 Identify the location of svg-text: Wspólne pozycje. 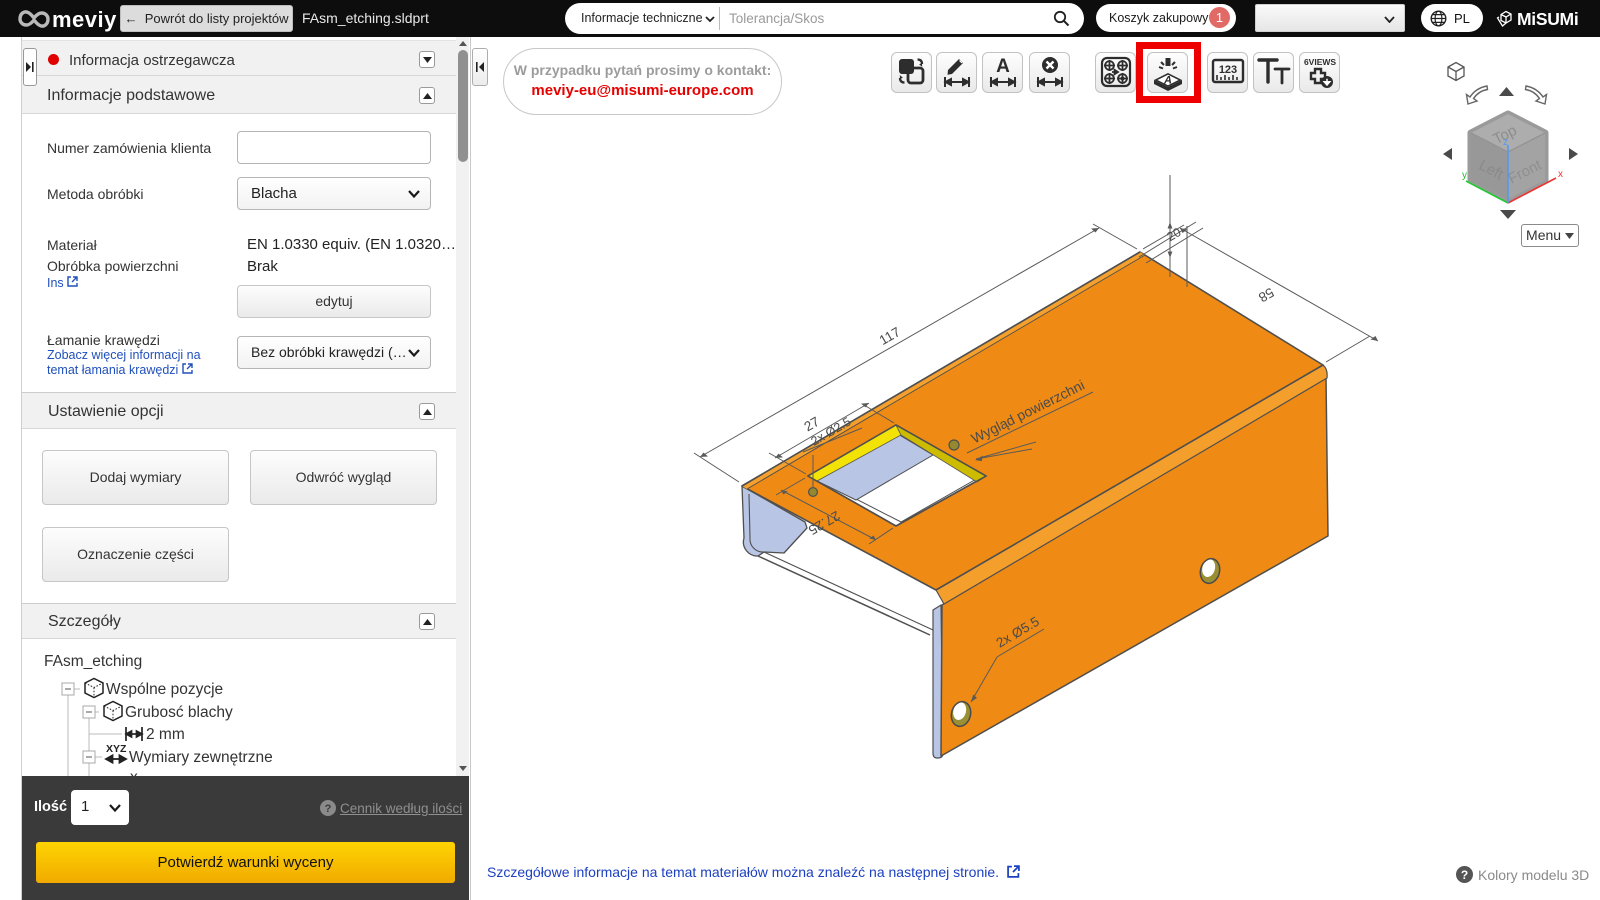
(164, 689).